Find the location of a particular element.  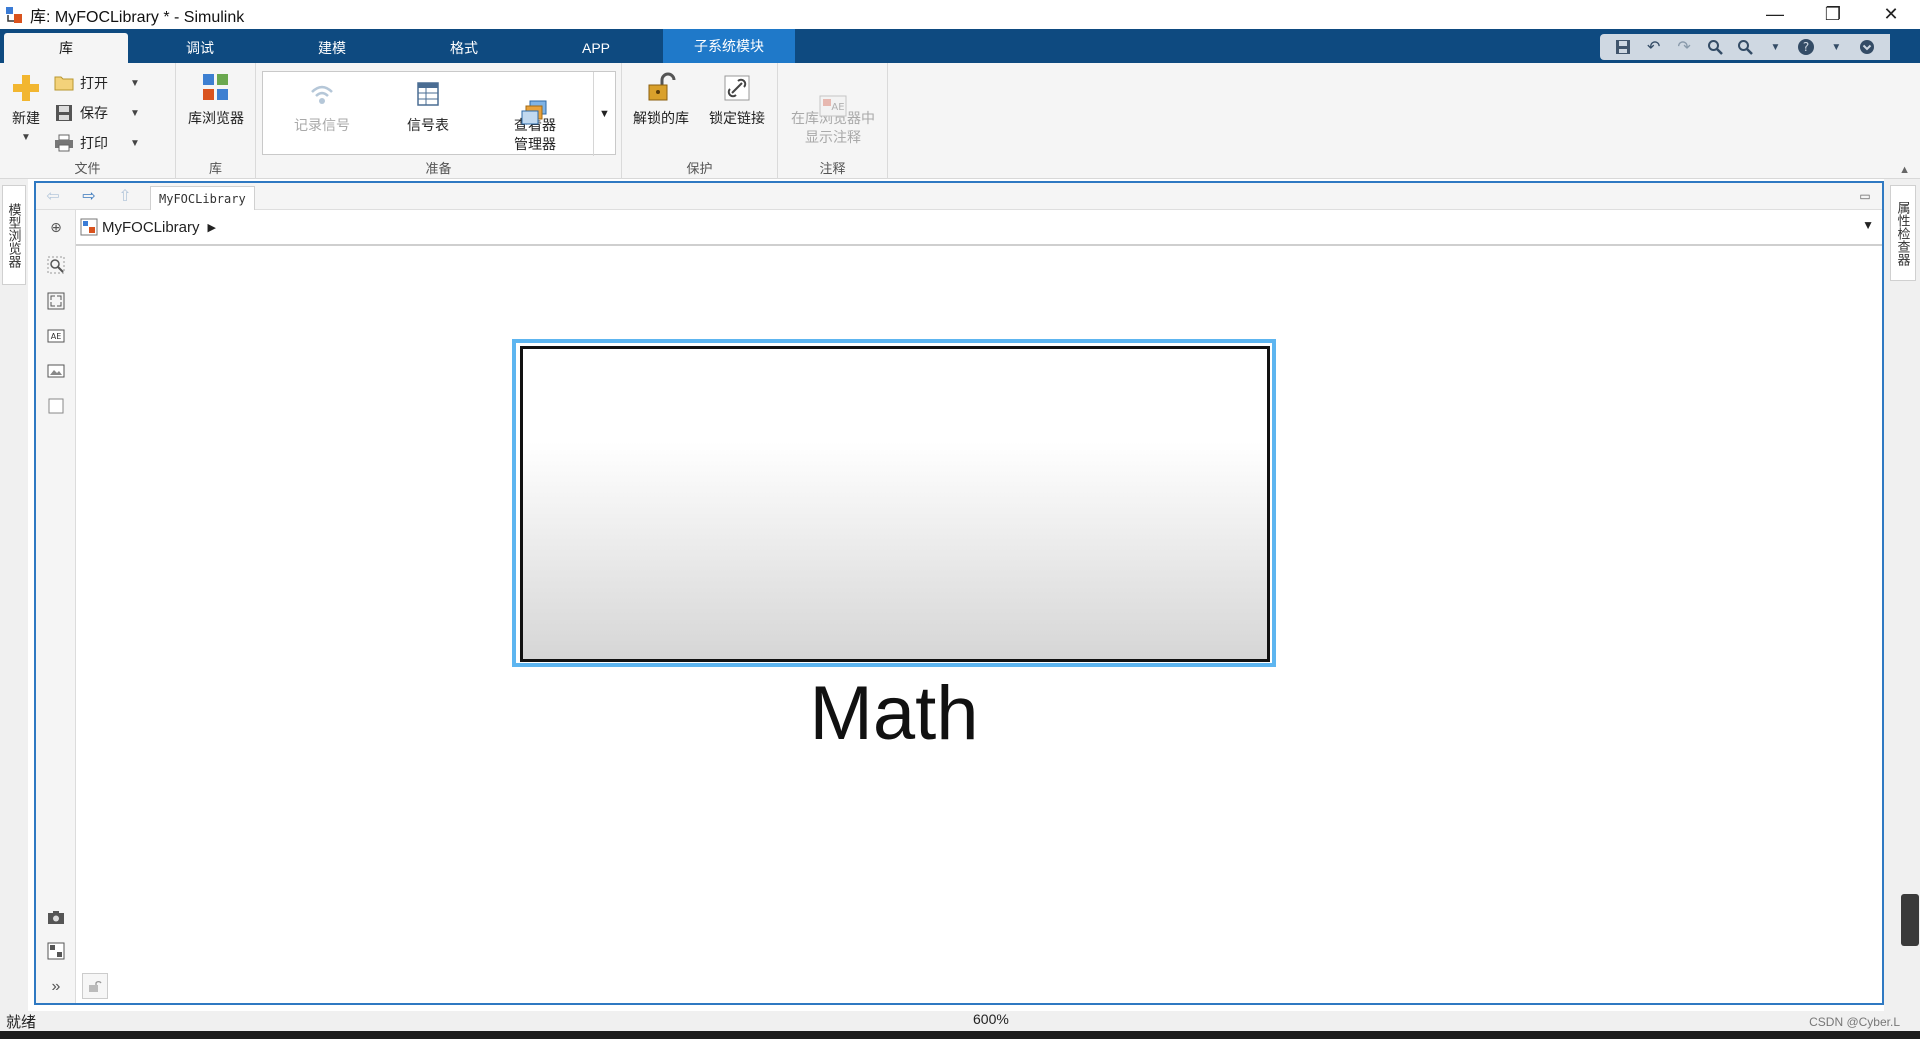

lock-links-button: 锁定链接 is located at coordinates (737, 99).